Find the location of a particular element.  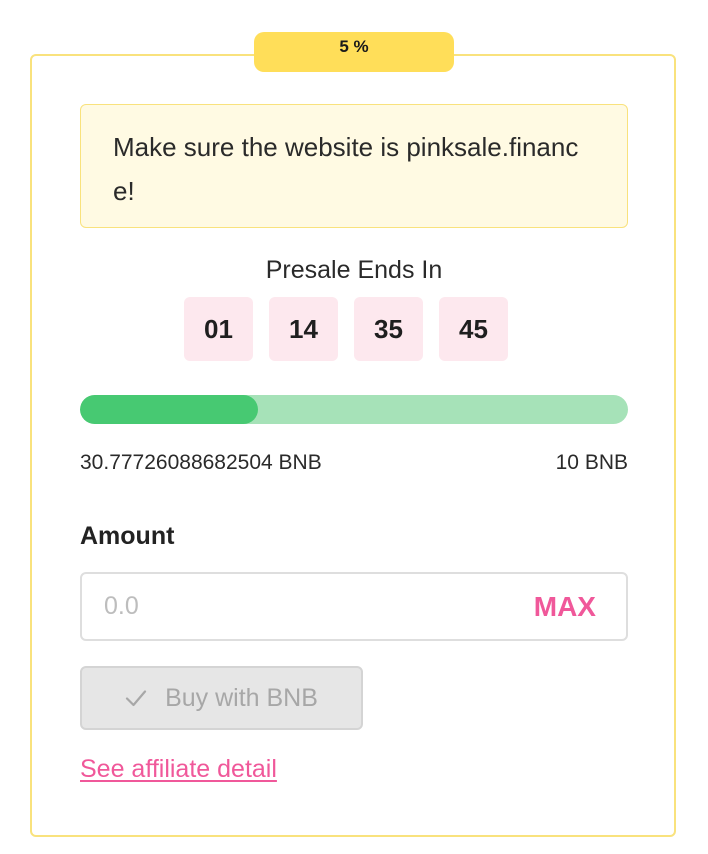

max-button: MAX is located at coordinates (565, 606).